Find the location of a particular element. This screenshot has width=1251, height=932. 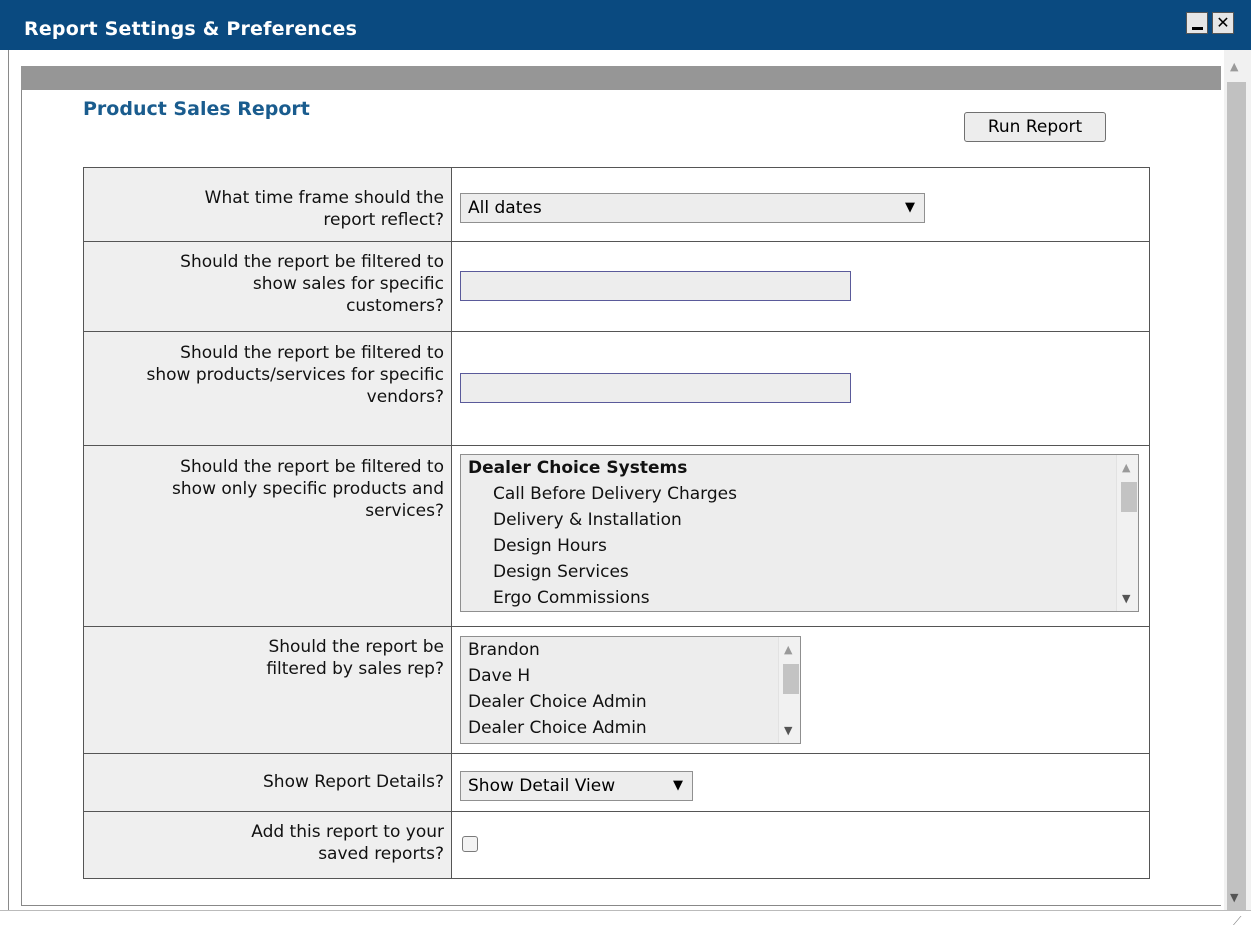

window-title: Report Settings & Preferences is located at coordinates (191, 29).